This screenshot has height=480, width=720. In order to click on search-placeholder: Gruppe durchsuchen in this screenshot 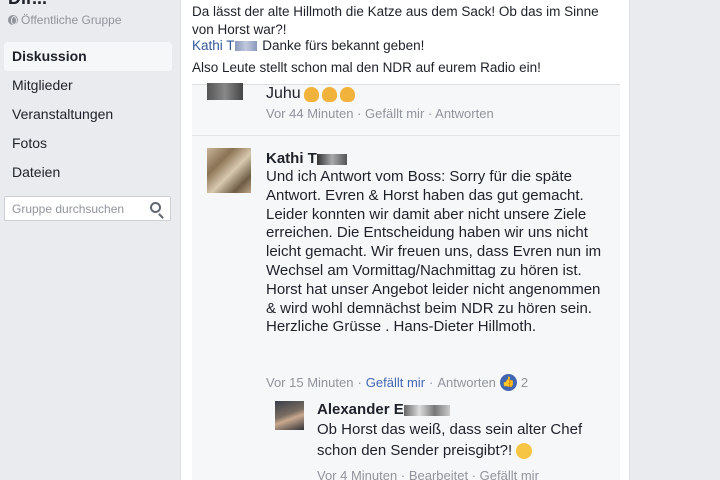, I will do `click(68, 209)`.